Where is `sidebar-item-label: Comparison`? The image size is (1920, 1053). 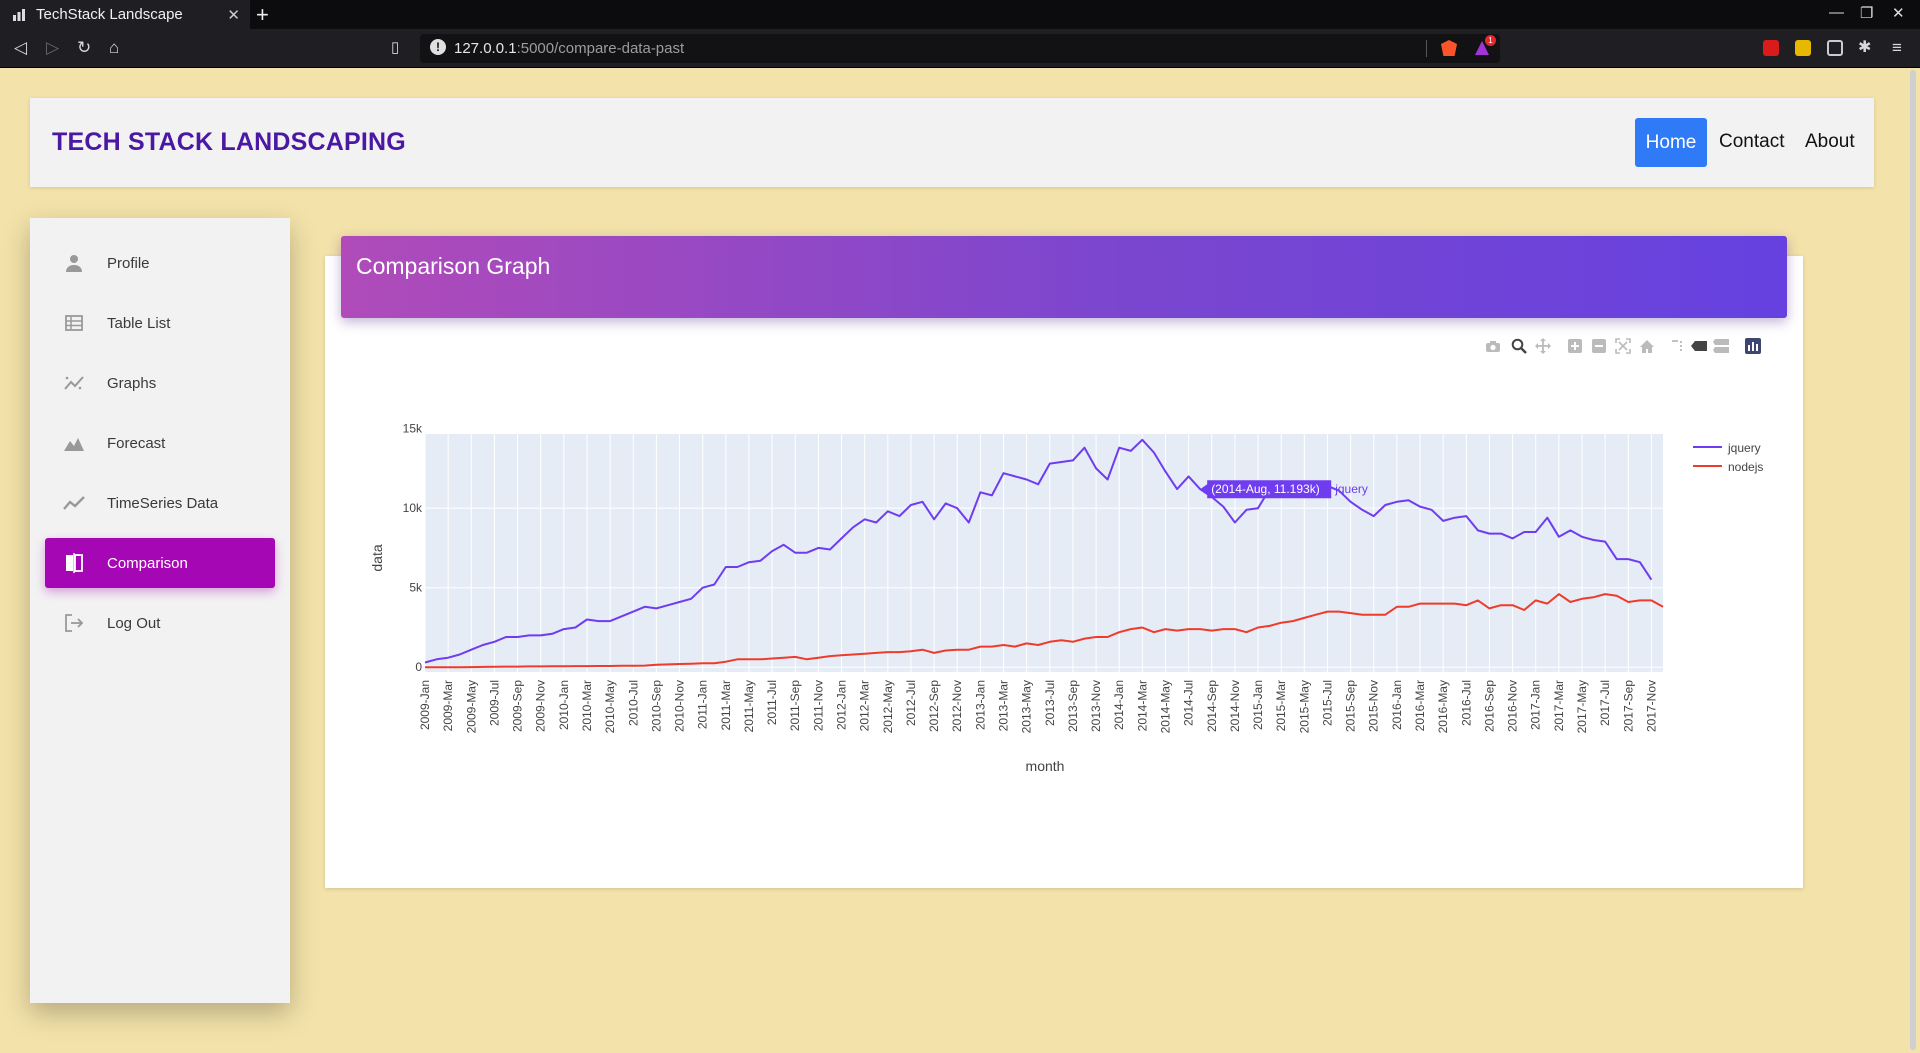
sidebar-item-label: Comparison is located at coordinates (147, 563).